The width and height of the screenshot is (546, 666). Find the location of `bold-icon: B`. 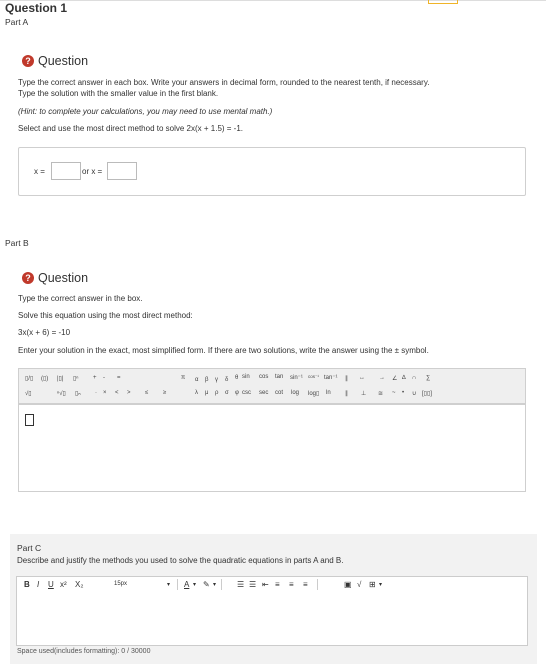

bold-icon: B is located at coordinates (27, 584).